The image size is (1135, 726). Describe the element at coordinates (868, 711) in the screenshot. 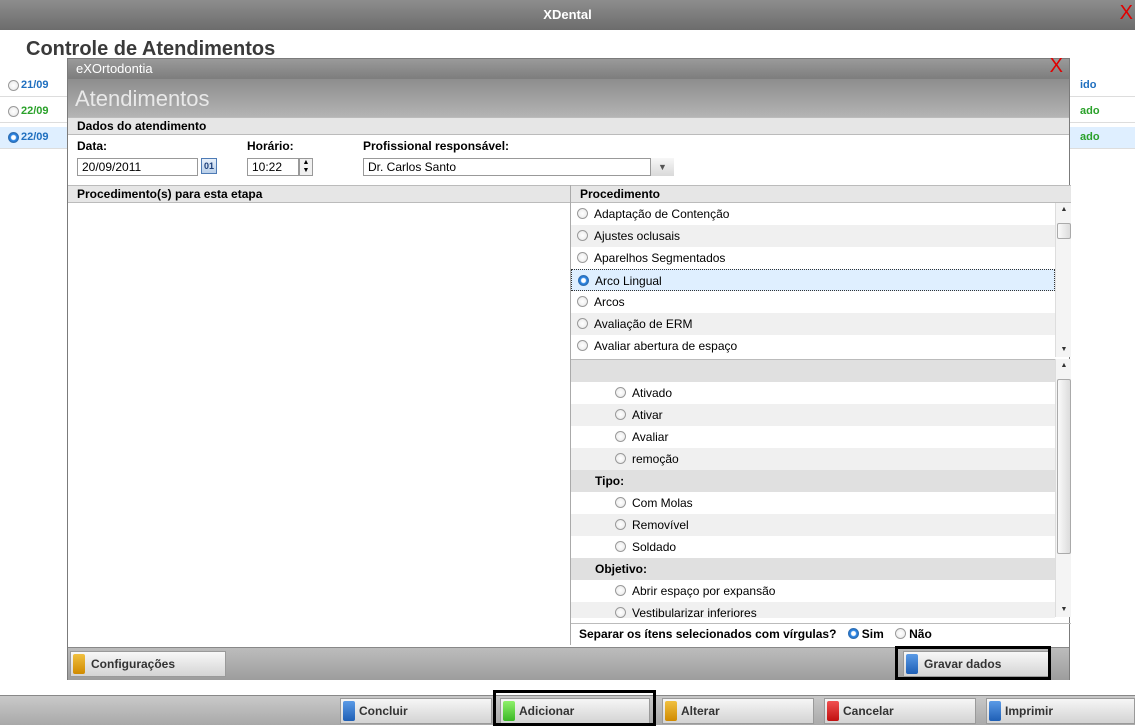

I see `button-label: Cancelar` at that location.